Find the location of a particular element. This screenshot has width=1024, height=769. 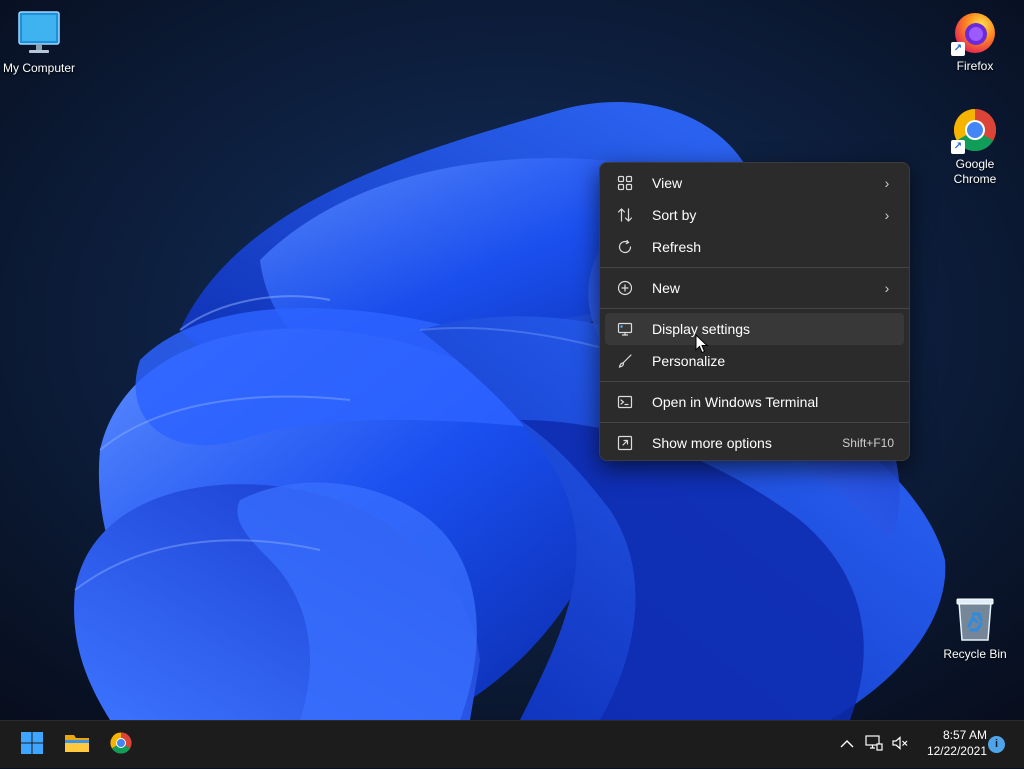

taskbar-clock: 8:57 AM 12/22/2021 is located at coordinates (951, 743).